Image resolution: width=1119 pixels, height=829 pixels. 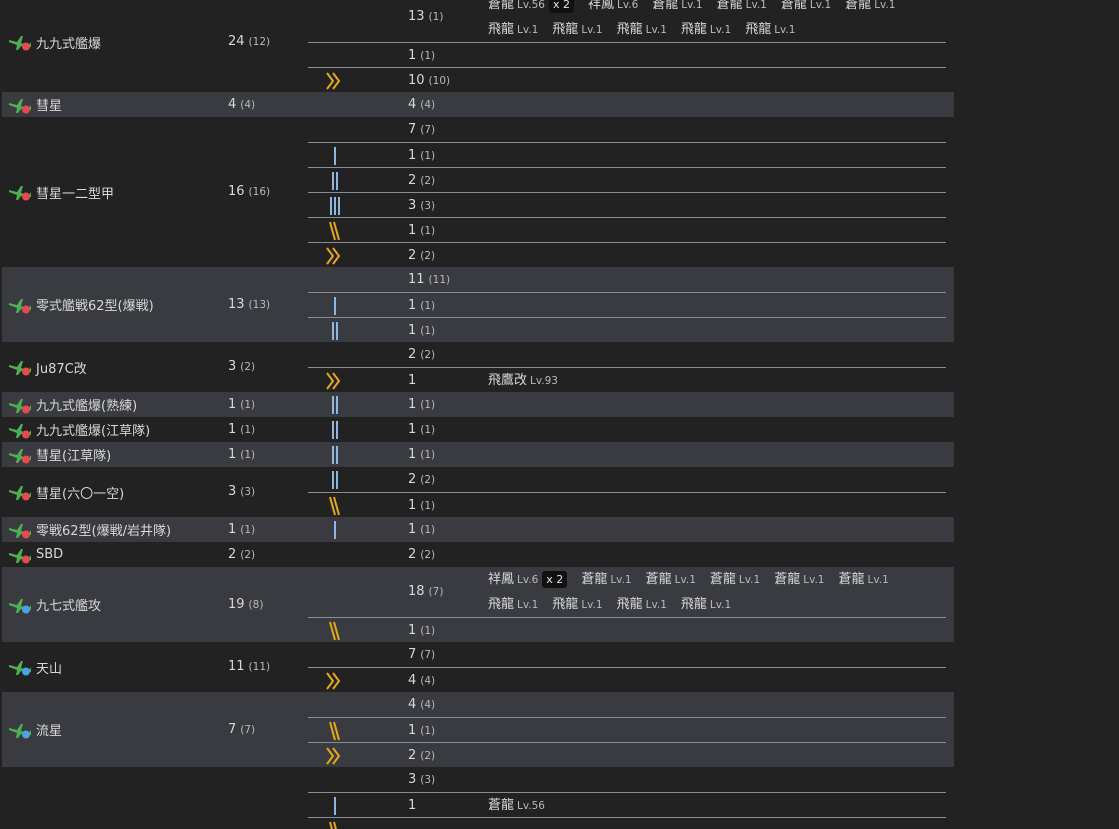 What do you see at coordinates (429, 280) in the screenshot?
I see `row-count: 11 (11)` at bounding box center [429, 280].